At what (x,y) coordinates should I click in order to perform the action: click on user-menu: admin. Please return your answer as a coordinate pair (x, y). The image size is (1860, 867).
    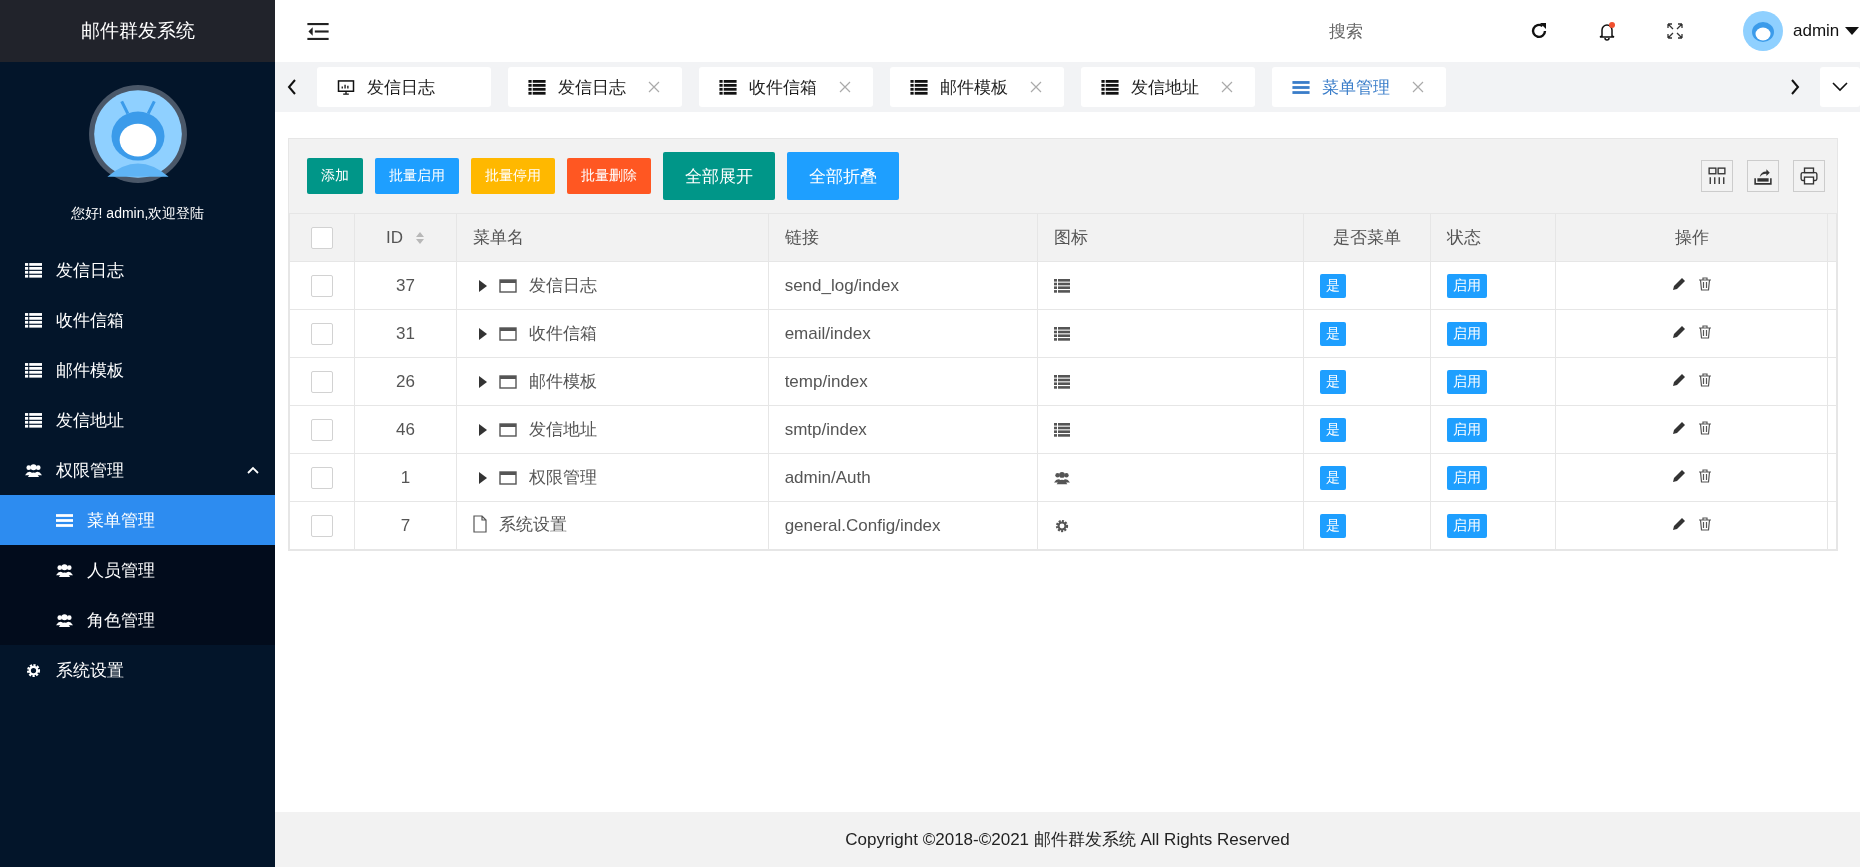
    Looking at the image, I should click on (1816, 31).